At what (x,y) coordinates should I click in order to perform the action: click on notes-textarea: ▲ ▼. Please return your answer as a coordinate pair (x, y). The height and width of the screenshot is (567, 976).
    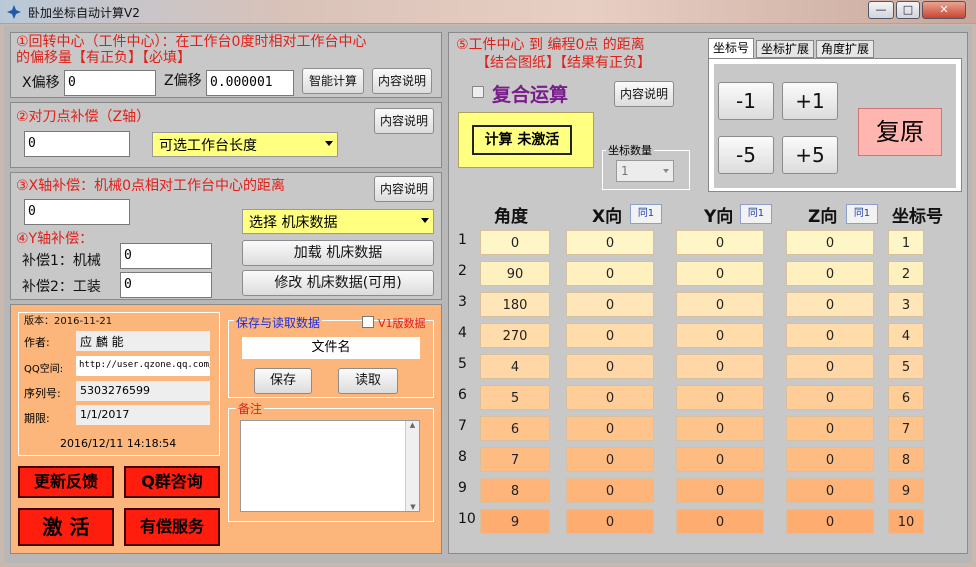
    Looking at the image, I should click on (330, 466).